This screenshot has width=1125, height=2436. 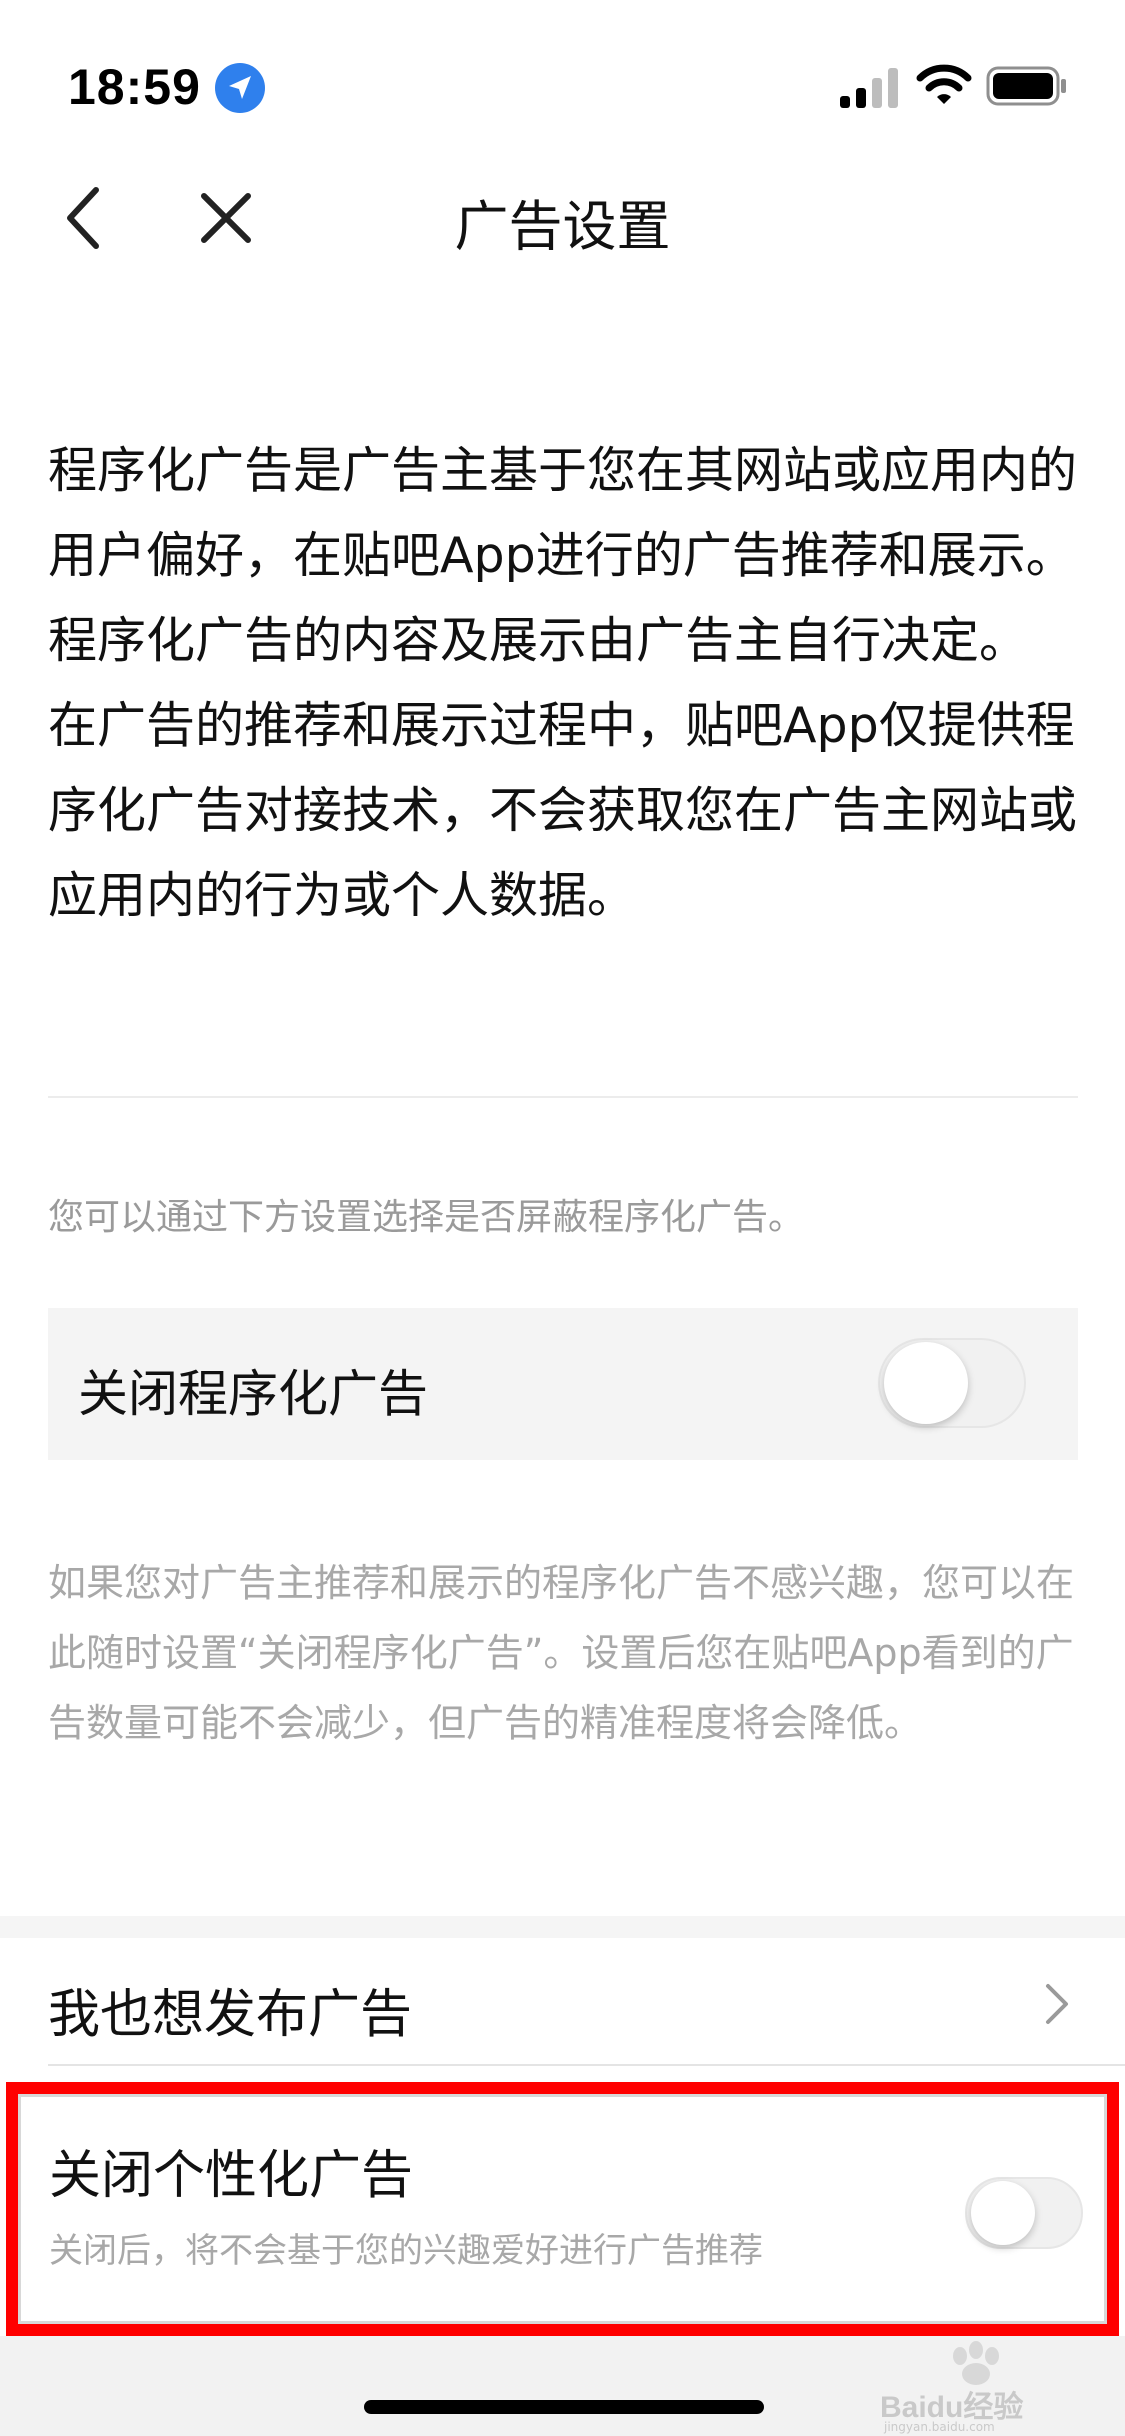 I want to click on cellular-signal-icon, so click(x=869, y=88).